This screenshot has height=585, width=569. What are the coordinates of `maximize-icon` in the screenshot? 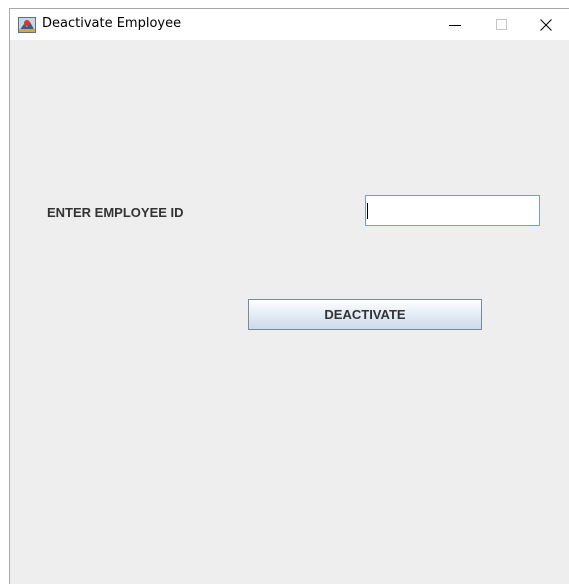 It's located at (501, 24).